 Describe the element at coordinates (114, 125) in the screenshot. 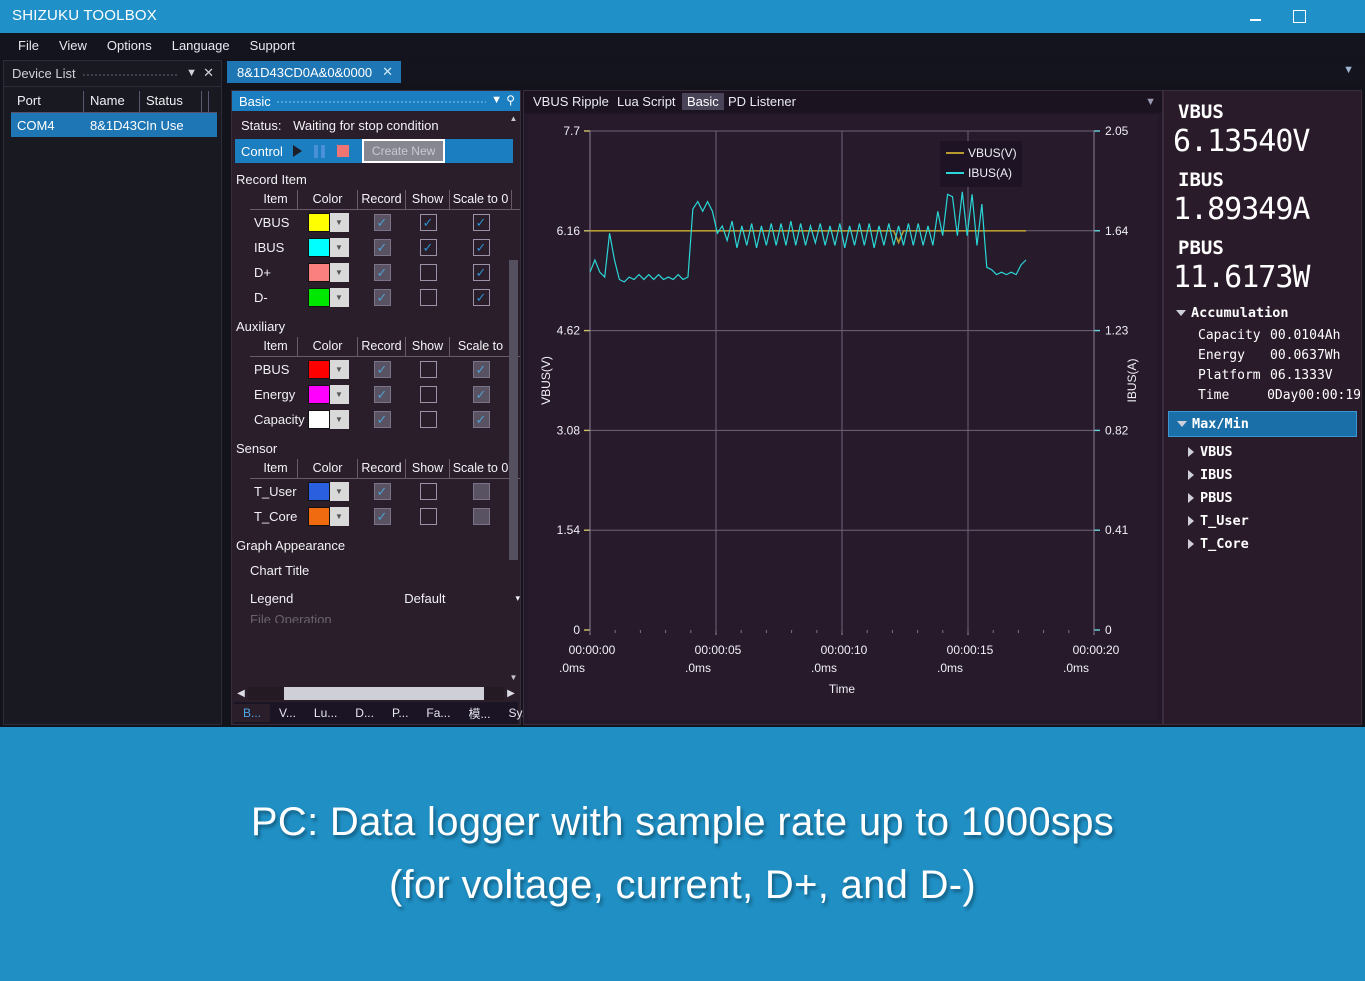

I see `table-row: COM4 8&1D43C In Use` at that location.